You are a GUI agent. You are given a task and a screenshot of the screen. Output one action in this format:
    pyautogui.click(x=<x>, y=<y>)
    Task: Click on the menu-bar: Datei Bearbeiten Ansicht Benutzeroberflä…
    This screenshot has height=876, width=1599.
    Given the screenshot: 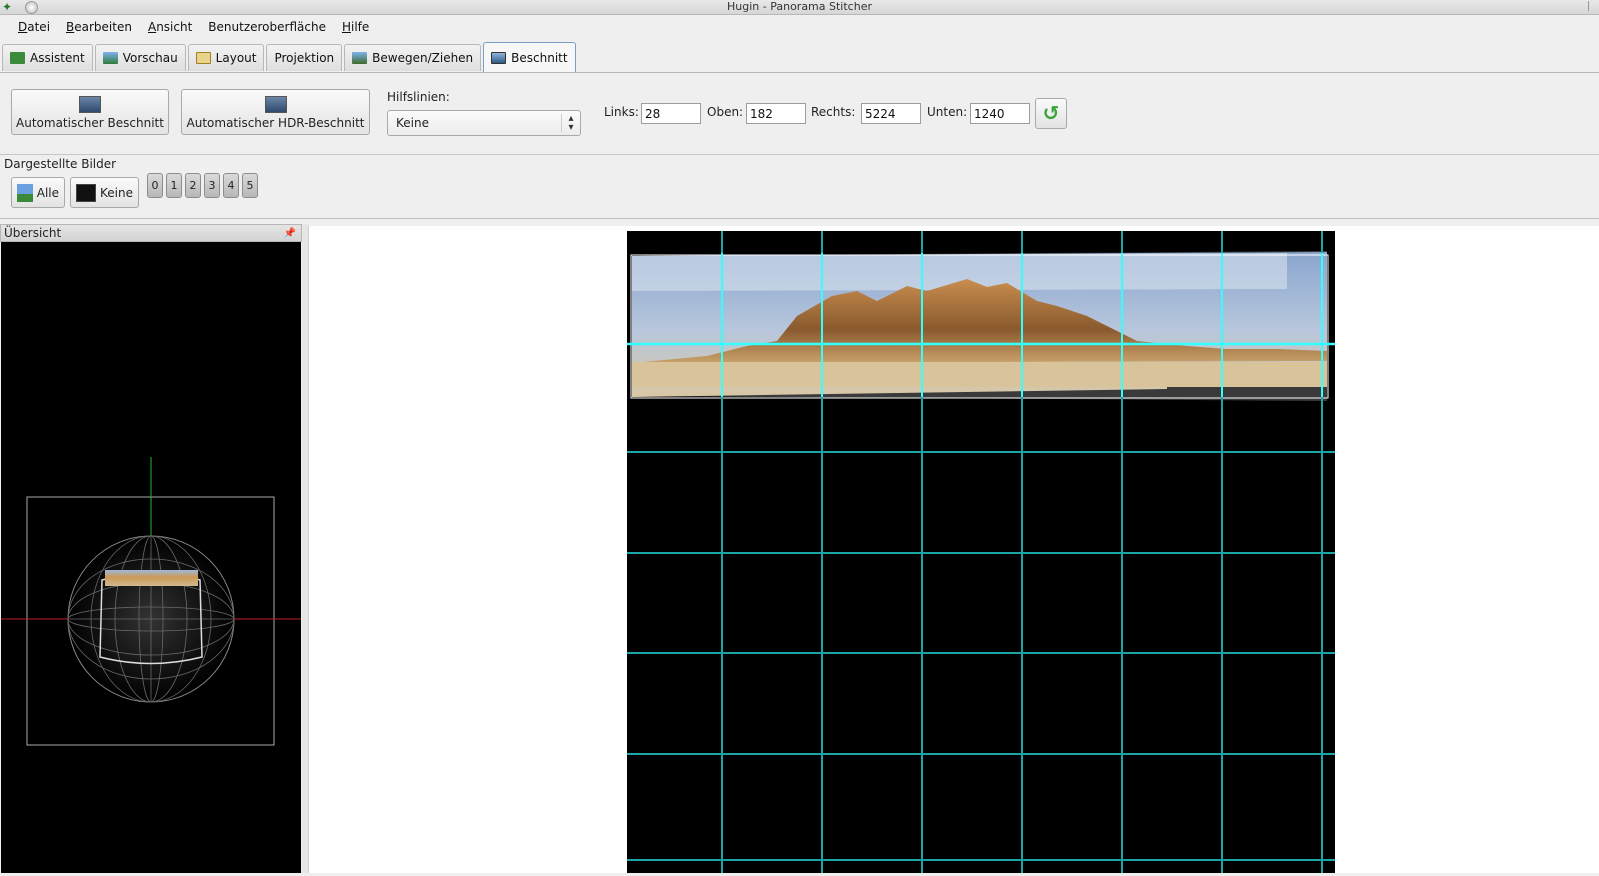 What is the action you would take?
    pyautogui.click(x=799, y=27)
    